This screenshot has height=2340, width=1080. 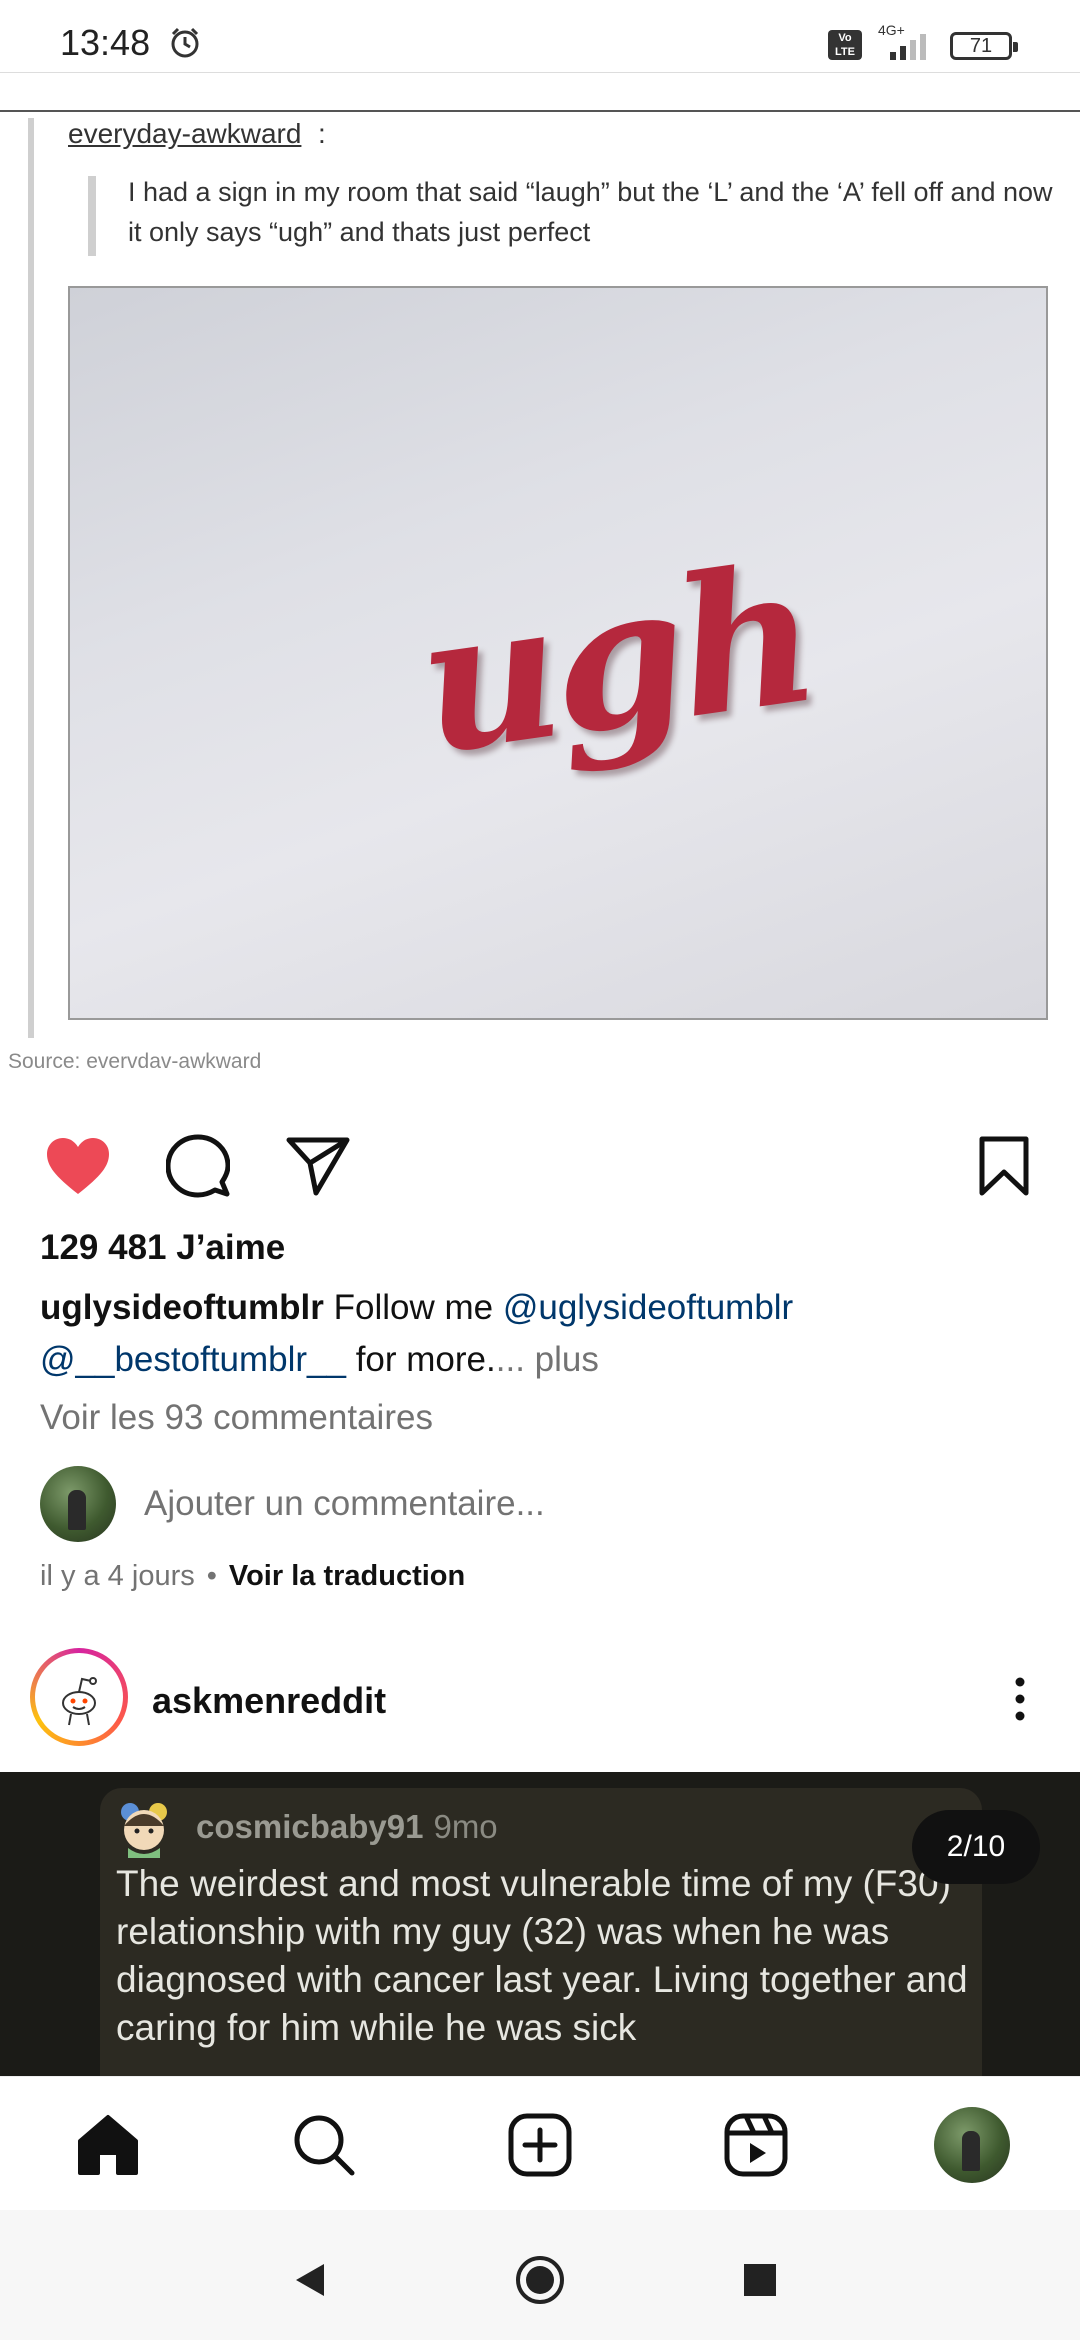 I want to click on tumblr-username: everyday-awkward, so click(x=185, y=133).